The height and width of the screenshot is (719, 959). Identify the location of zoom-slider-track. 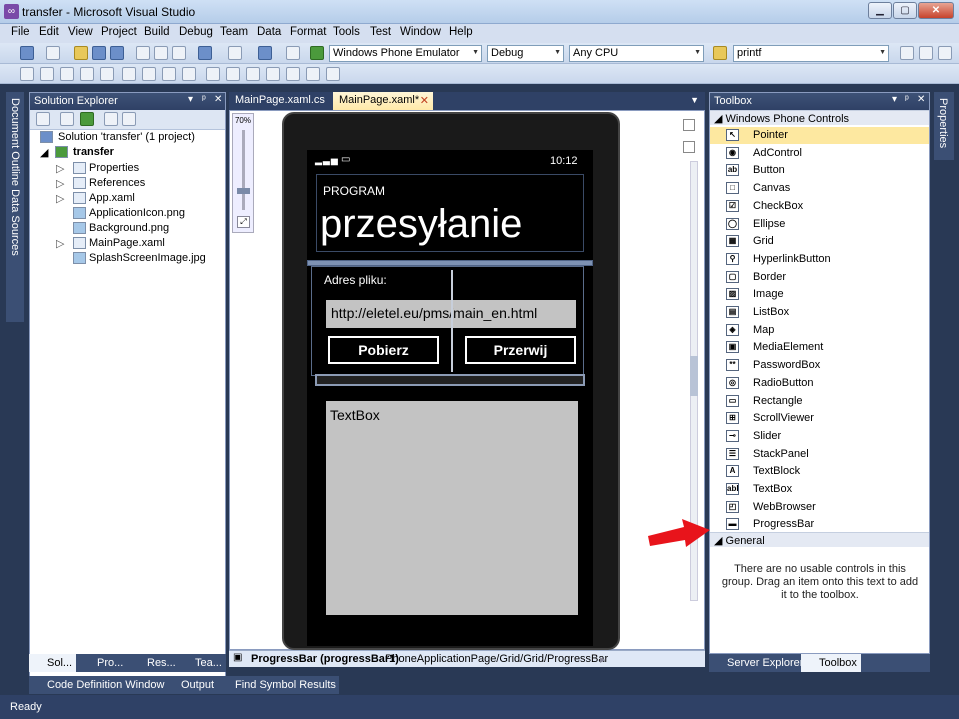
(243, 170).